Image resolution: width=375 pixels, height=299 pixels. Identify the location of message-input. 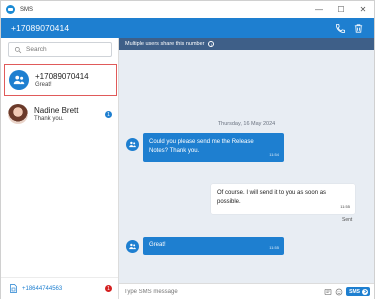
(214, 291).